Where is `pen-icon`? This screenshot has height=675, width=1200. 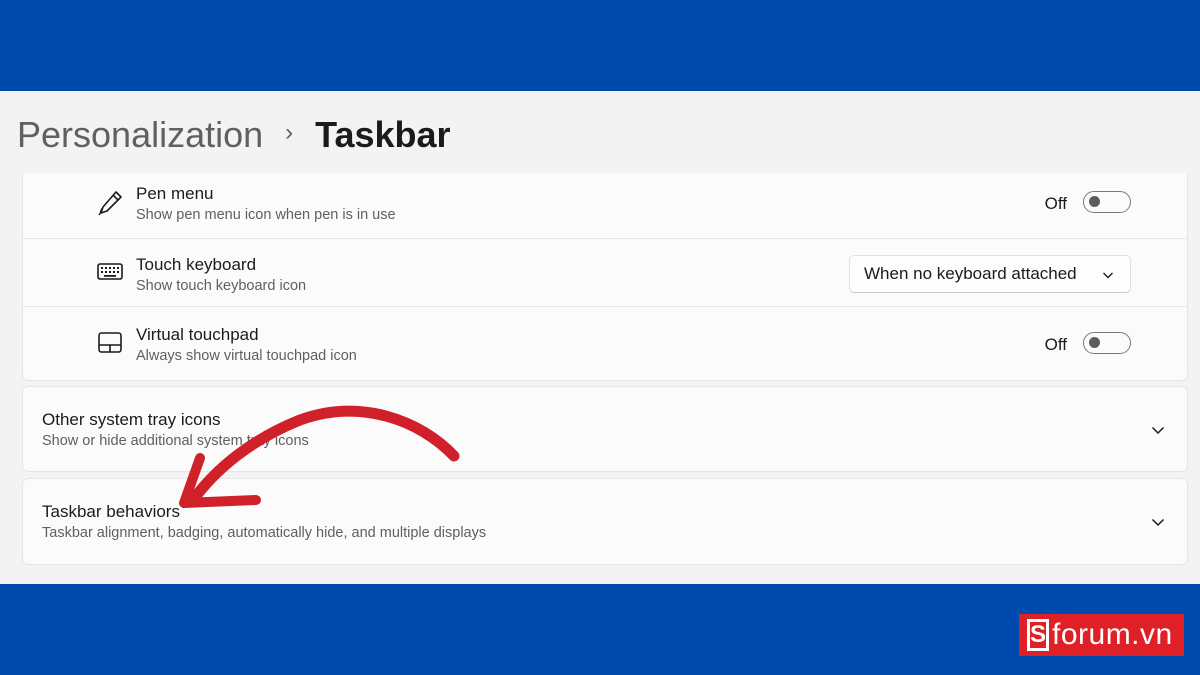
pen-icon is located at coordinates (110, 203).